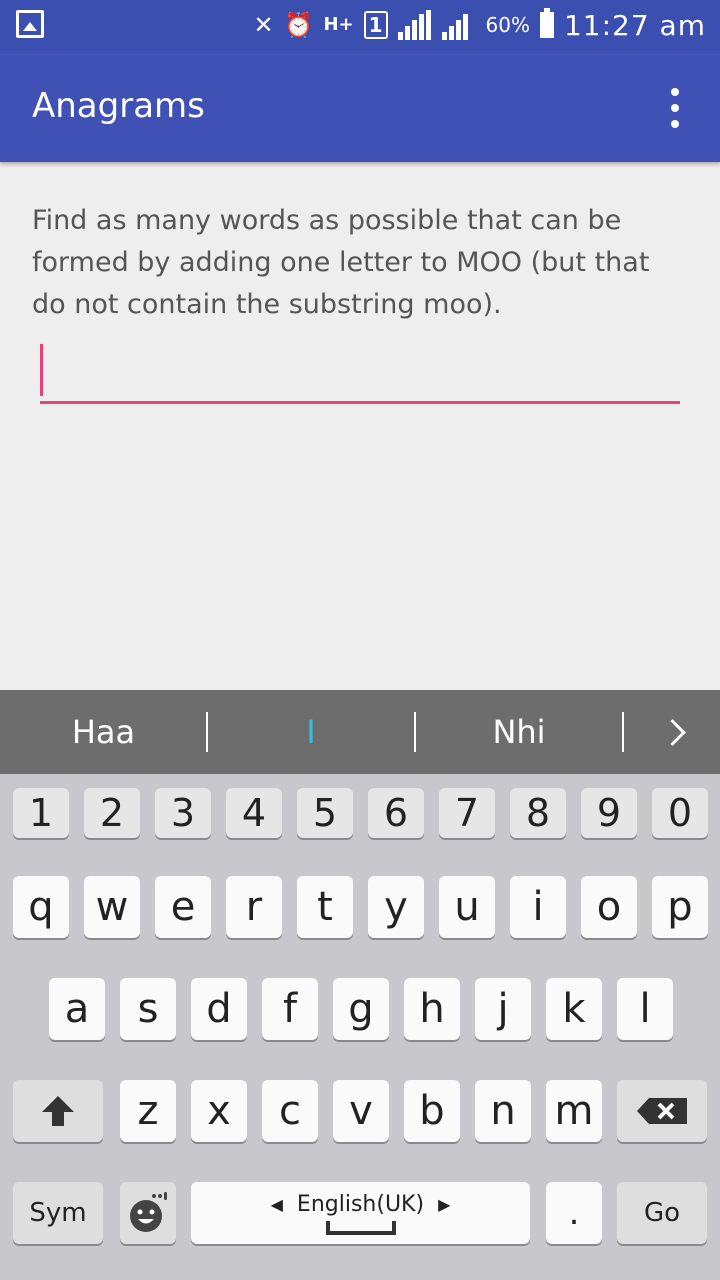 This screenshot has width=720, height=1280. Describe the element at coordinates (538, 907) in the screenshot. I see `key-i: i` at that location.